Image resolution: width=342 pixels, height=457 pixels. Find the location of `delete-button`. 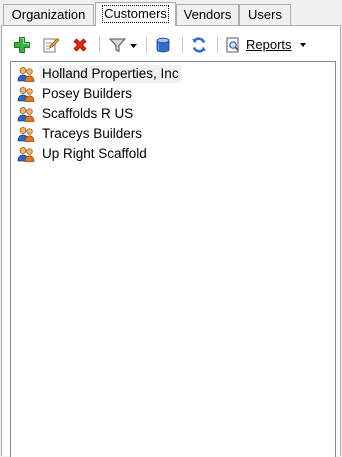

delete-button is located at coordinates (80, 45).